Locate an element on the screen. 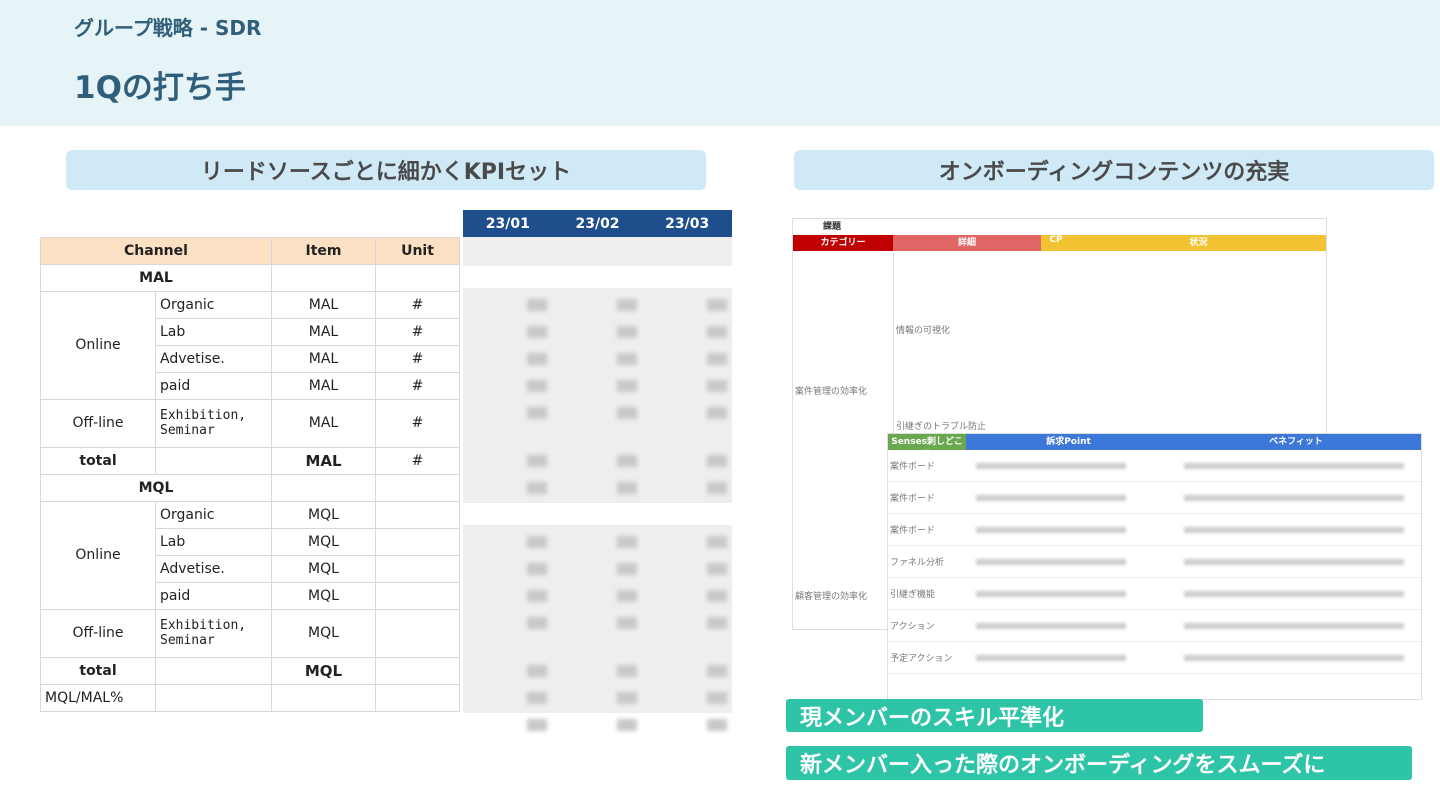 The height and width of the screenshot is (792, 1440). month-columns: 23/01 23/02 23/03 is located at coordinates (597, 470).